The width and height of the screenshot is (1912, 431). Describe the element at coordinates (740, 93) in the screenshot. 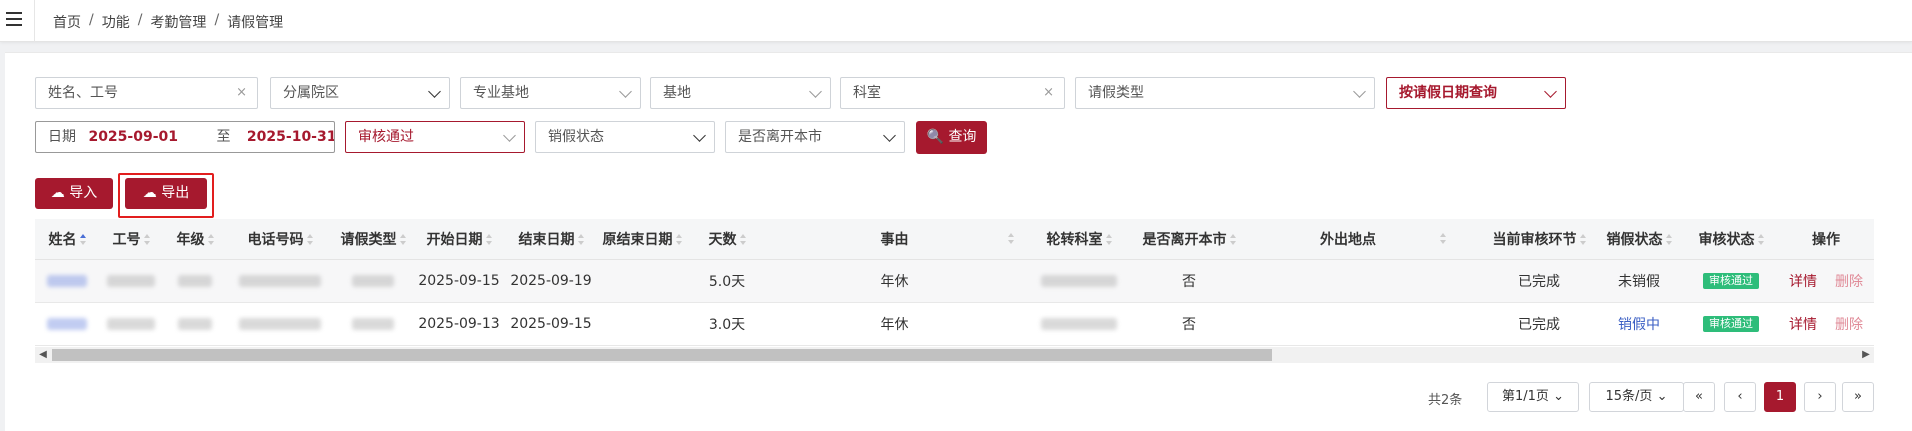

I see `base-select: 基地` at that location.